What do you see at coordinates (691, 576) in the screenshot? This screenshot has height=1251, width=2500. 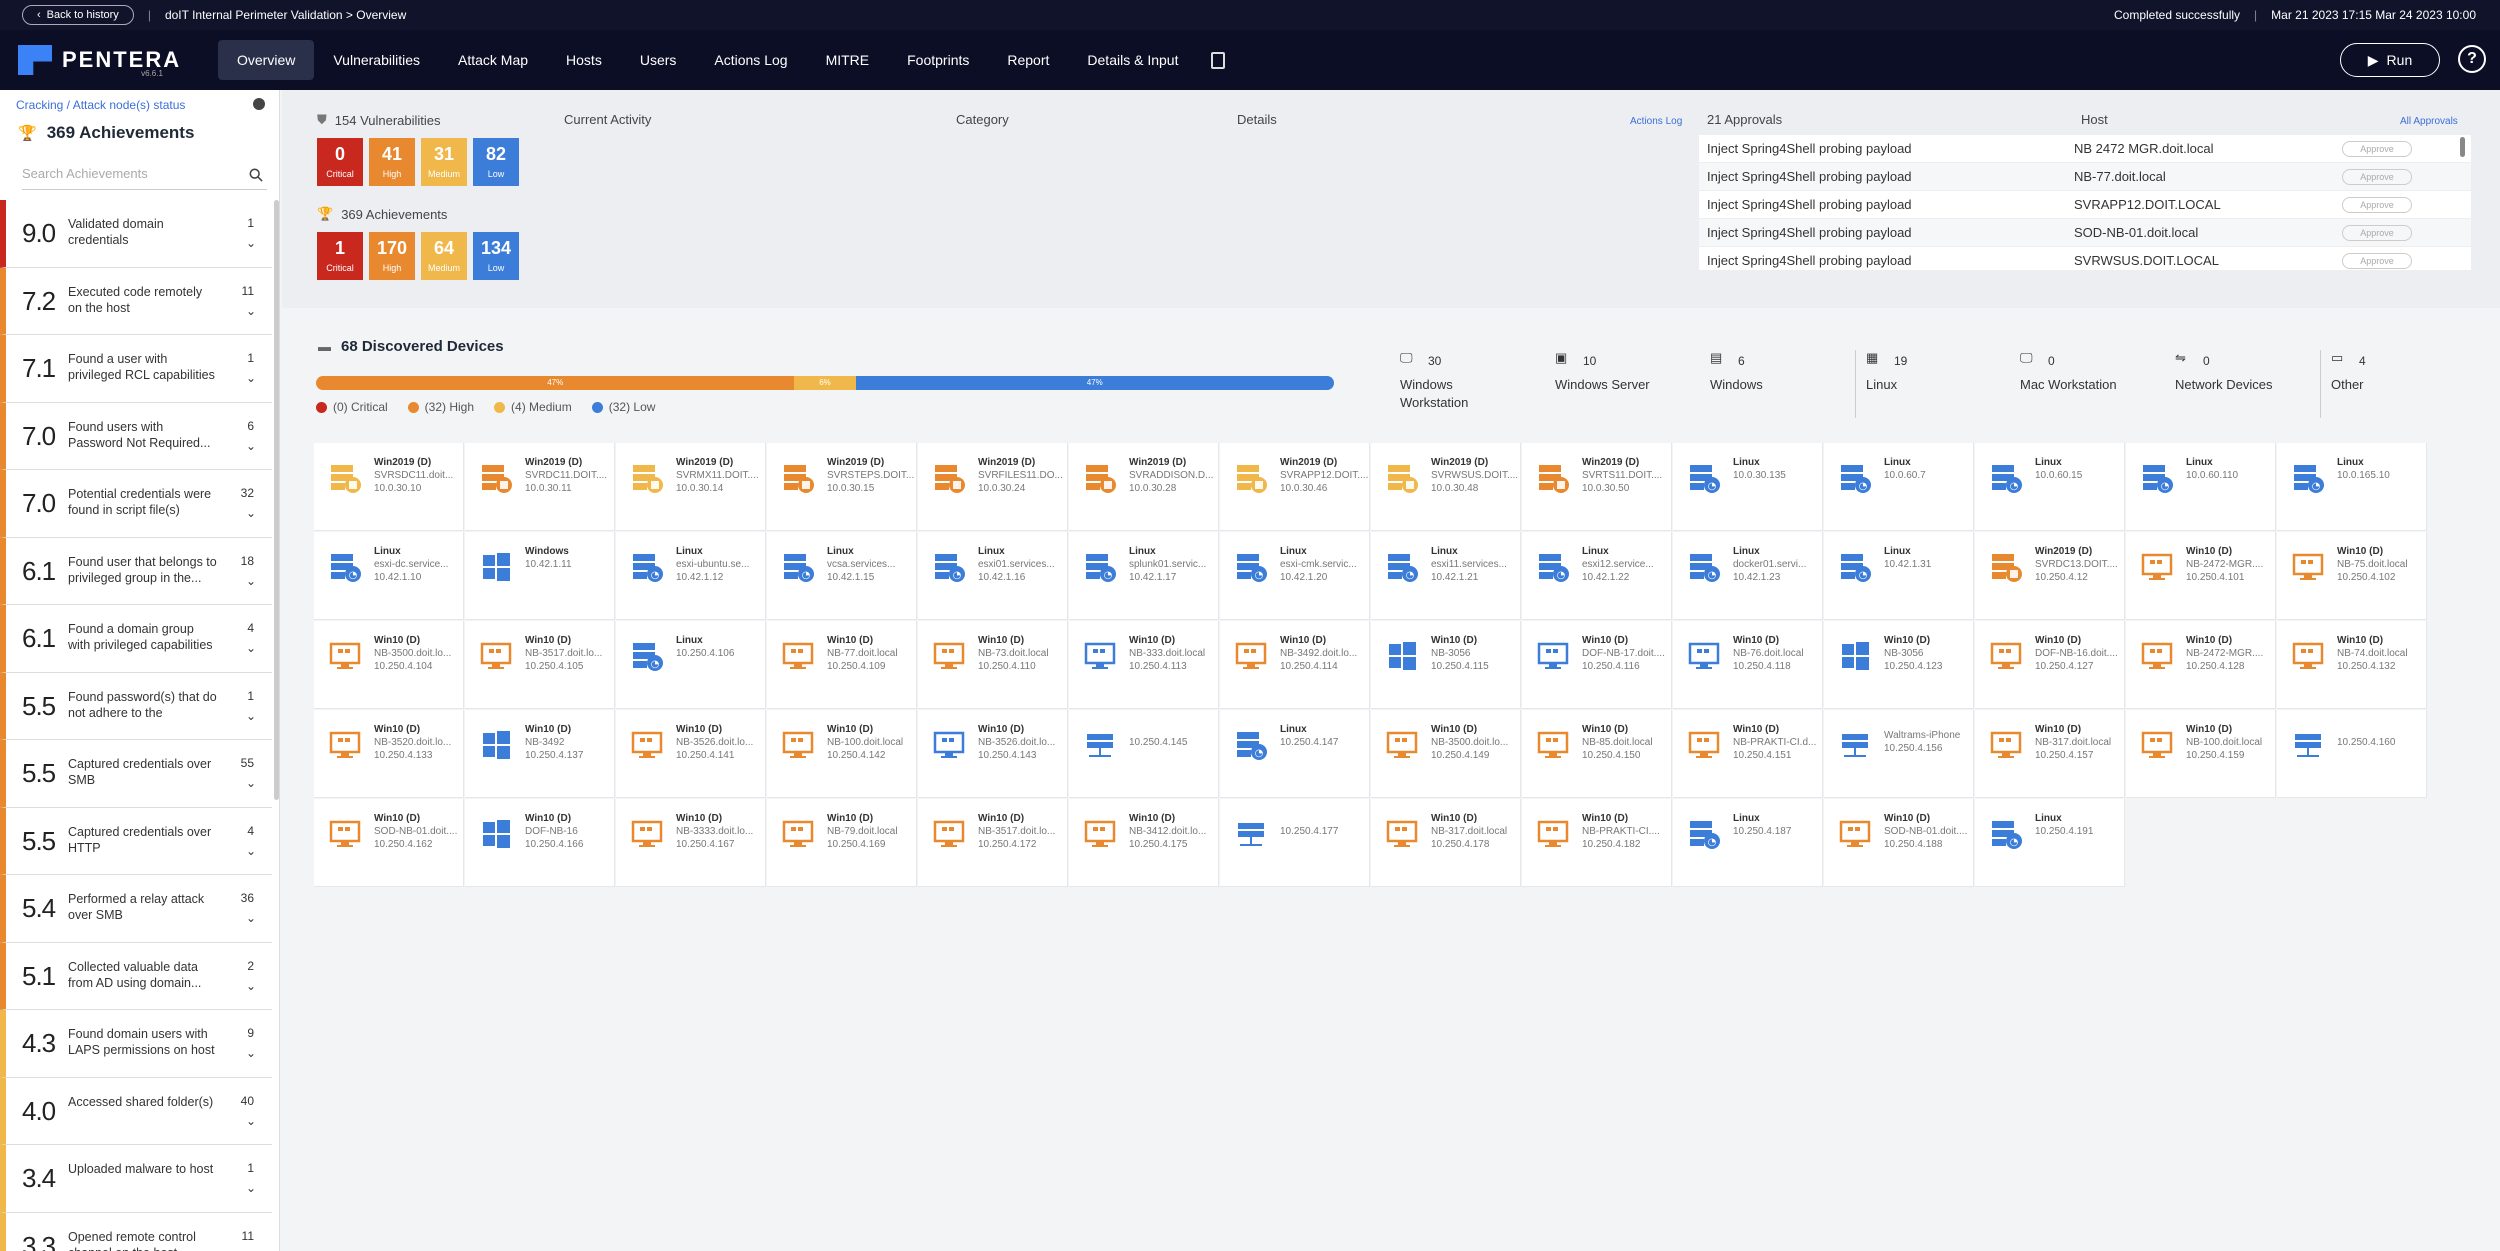 I see `device-tile: ◔ Linux esxi-ubuntu.se... 10.42.1.12` at bounding box center [691, 576].